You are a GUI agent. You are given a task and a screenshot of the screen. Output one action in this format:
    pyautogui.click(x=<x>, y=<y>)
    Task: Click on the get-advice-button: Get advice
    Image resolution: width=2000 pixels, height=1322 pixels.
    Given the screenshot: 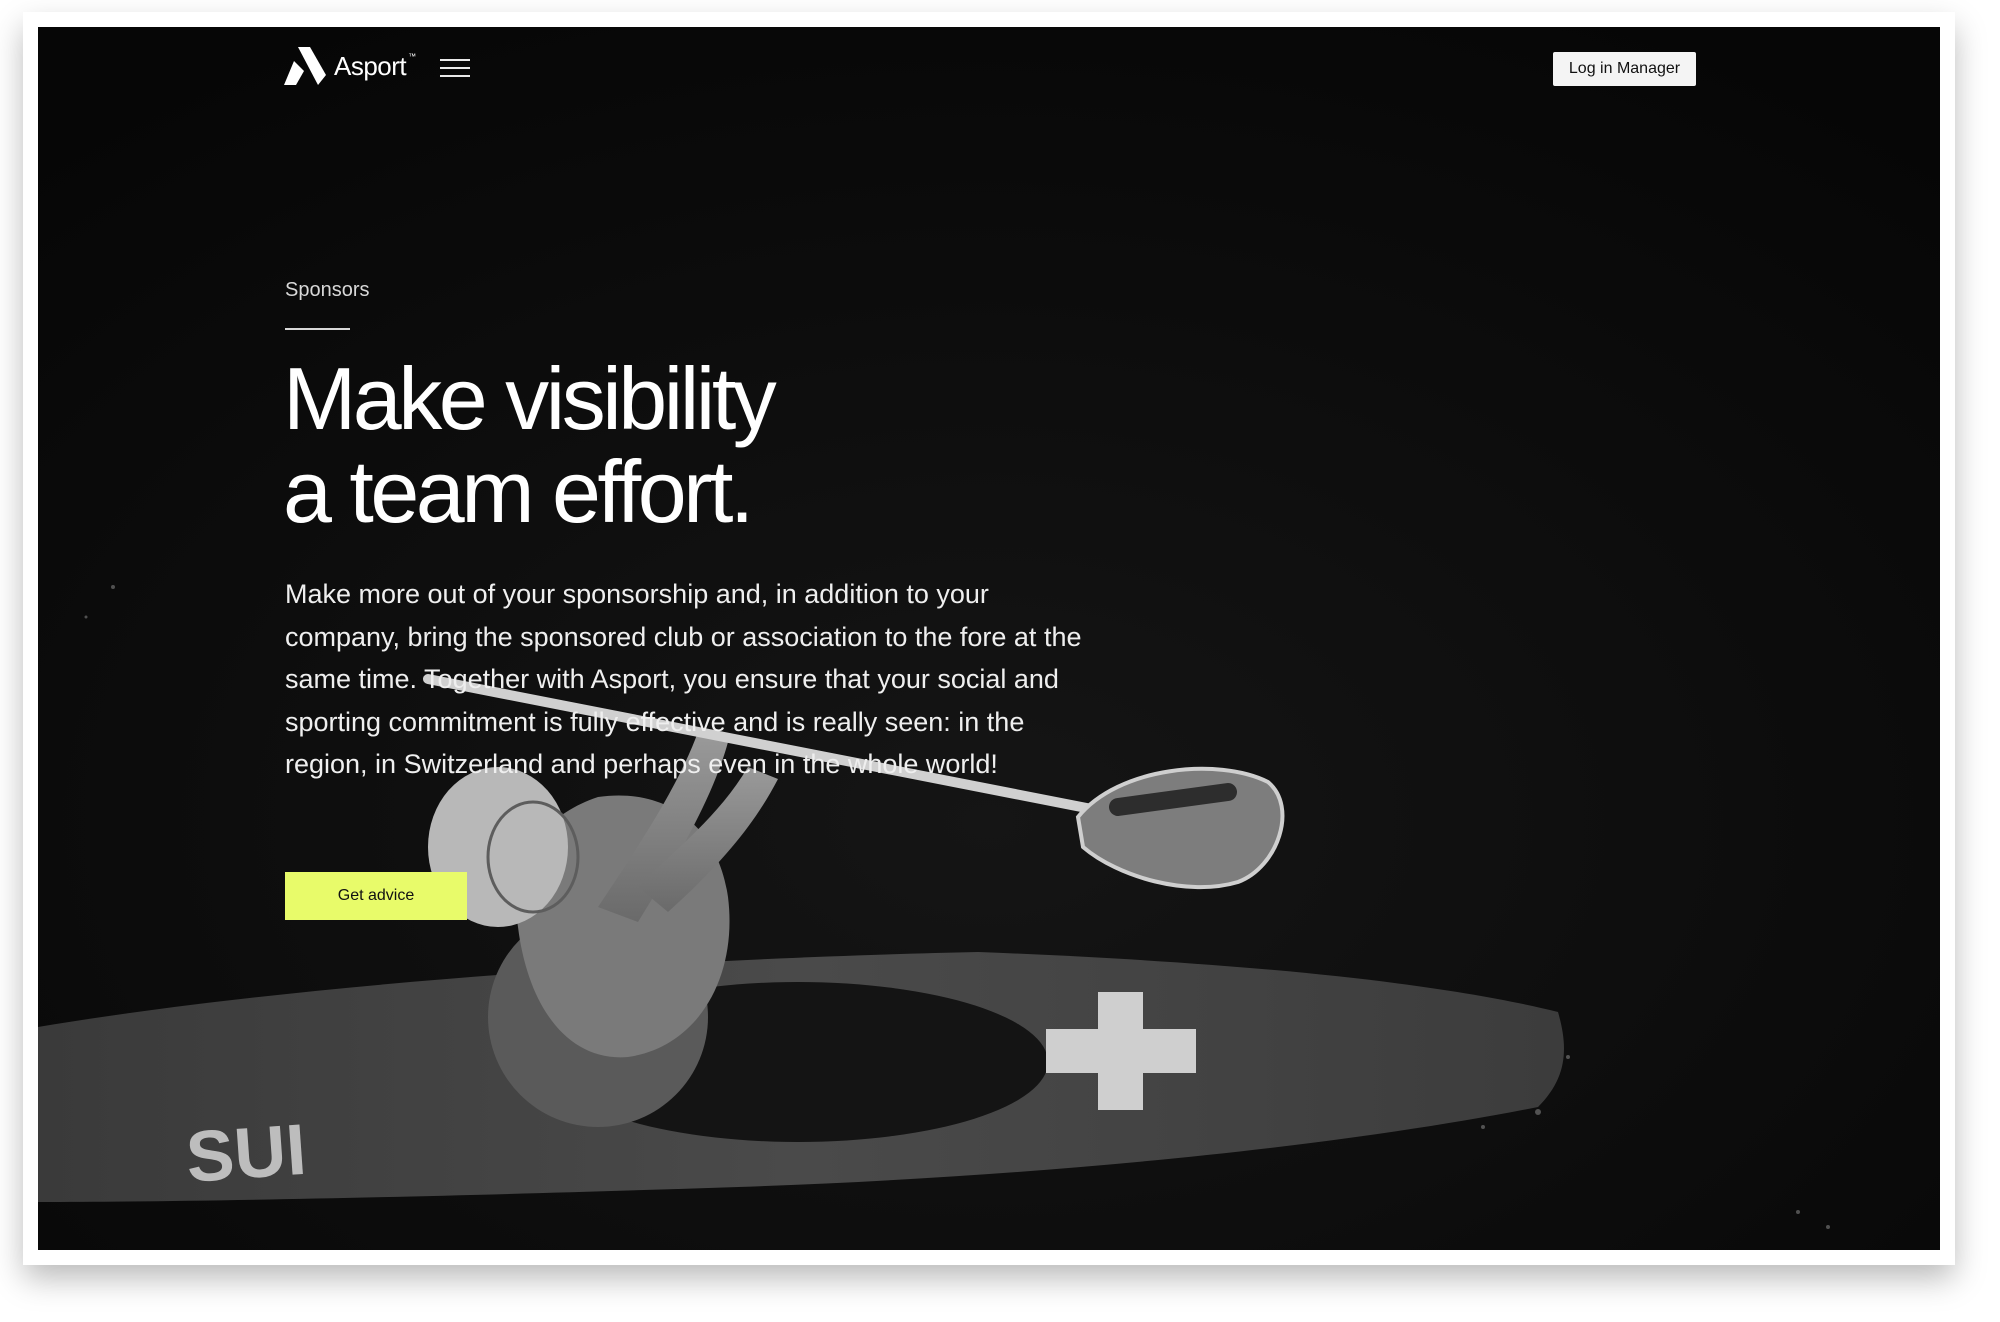 What is the action you would take?
    pyautogui.click(x=376, y=896)
    